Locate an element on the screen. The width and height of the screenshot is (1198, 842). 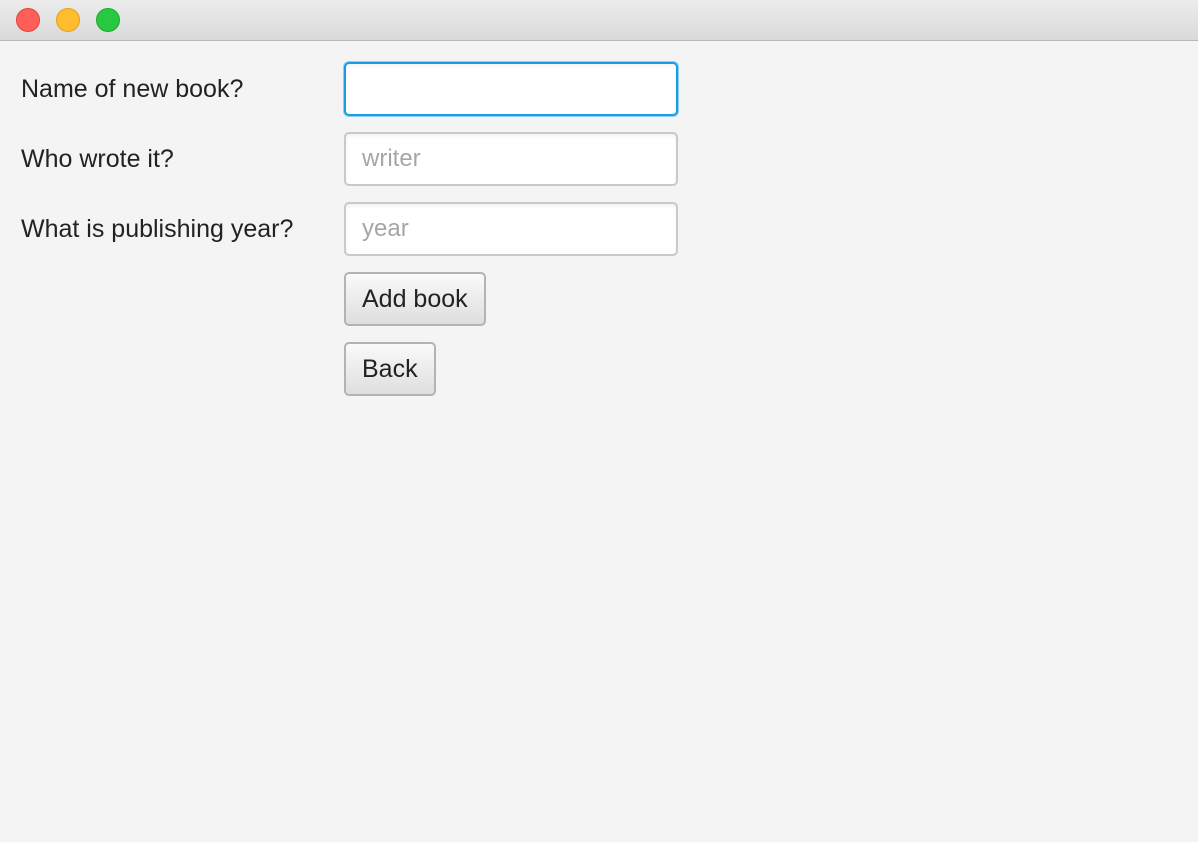
back-button: Back is located at coordinates (390, 369).